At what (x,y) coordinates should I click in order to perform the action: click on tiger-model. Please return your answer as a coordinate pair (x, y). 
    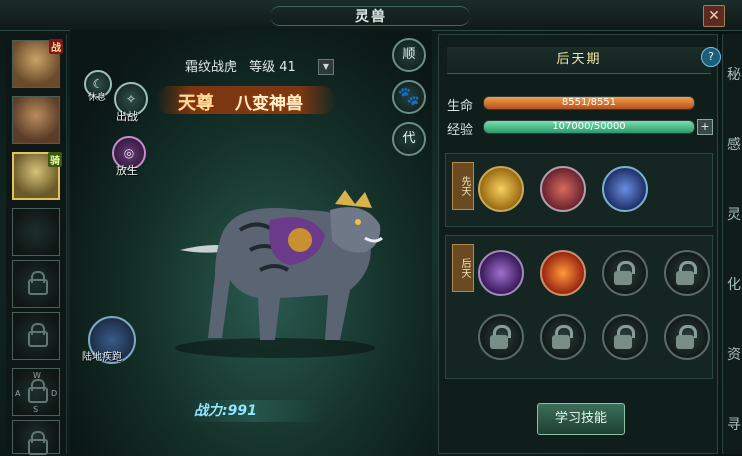
    Looking at the image, I should click on (279, 274).